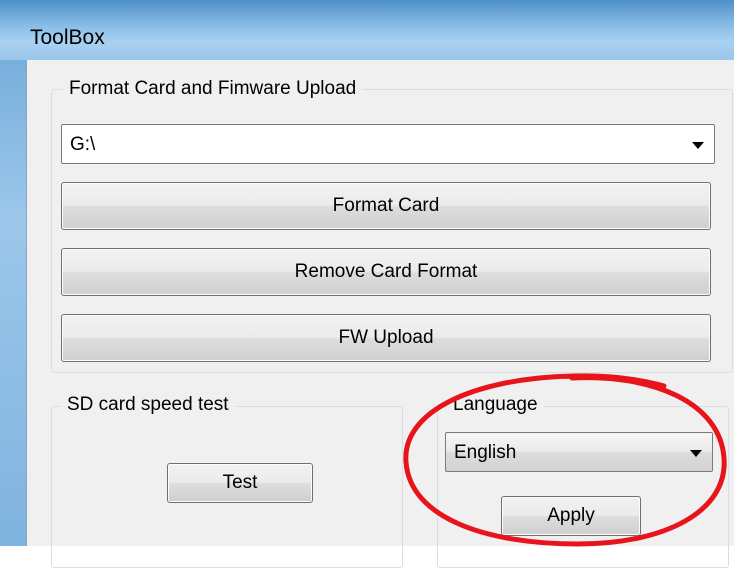 The image size is (734, 568). Describe the element at coordinates (579, 452) in the screenshot. I see `language-select: English` at that location.